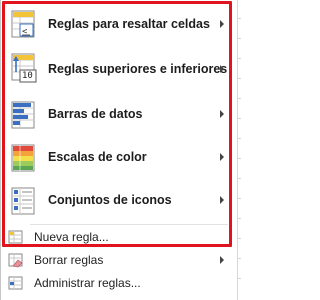 The height and width of the screenshot is (300, 320). Describe the element at coordinates (222, 260) in the screenshot. I see `submenu-arrow-icon` at that location.